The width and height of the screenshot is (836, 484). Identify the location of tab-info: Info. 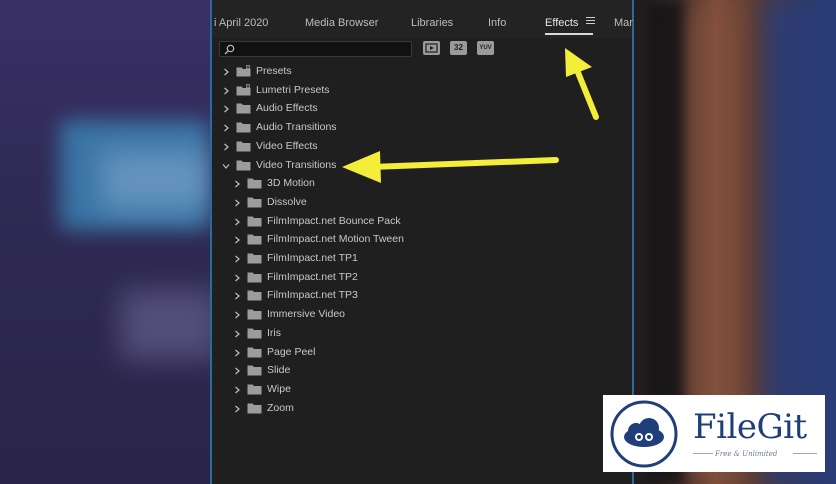
(497, 23).